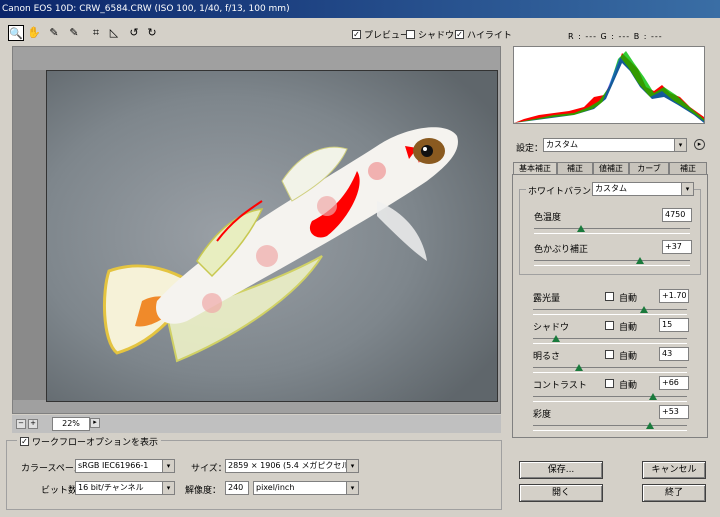 The width and height of the screenshot is (720, 517). What do you see at coordinates (612, 229) in the screenshot?
I see `wb-adjust-0-slider` at bounding box center [612, 229].